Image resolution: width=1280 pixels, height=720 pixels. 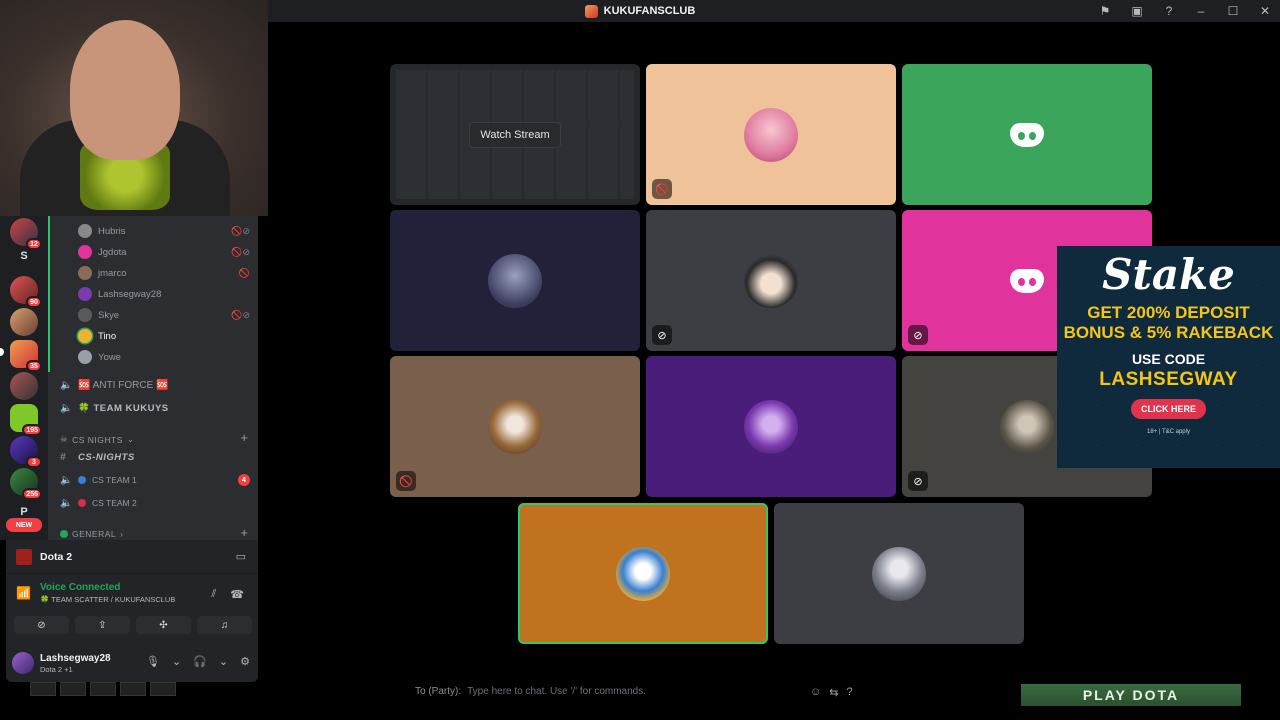 I want to click on activity-card: Dota 2 ▭, so click(x=132, y=557).